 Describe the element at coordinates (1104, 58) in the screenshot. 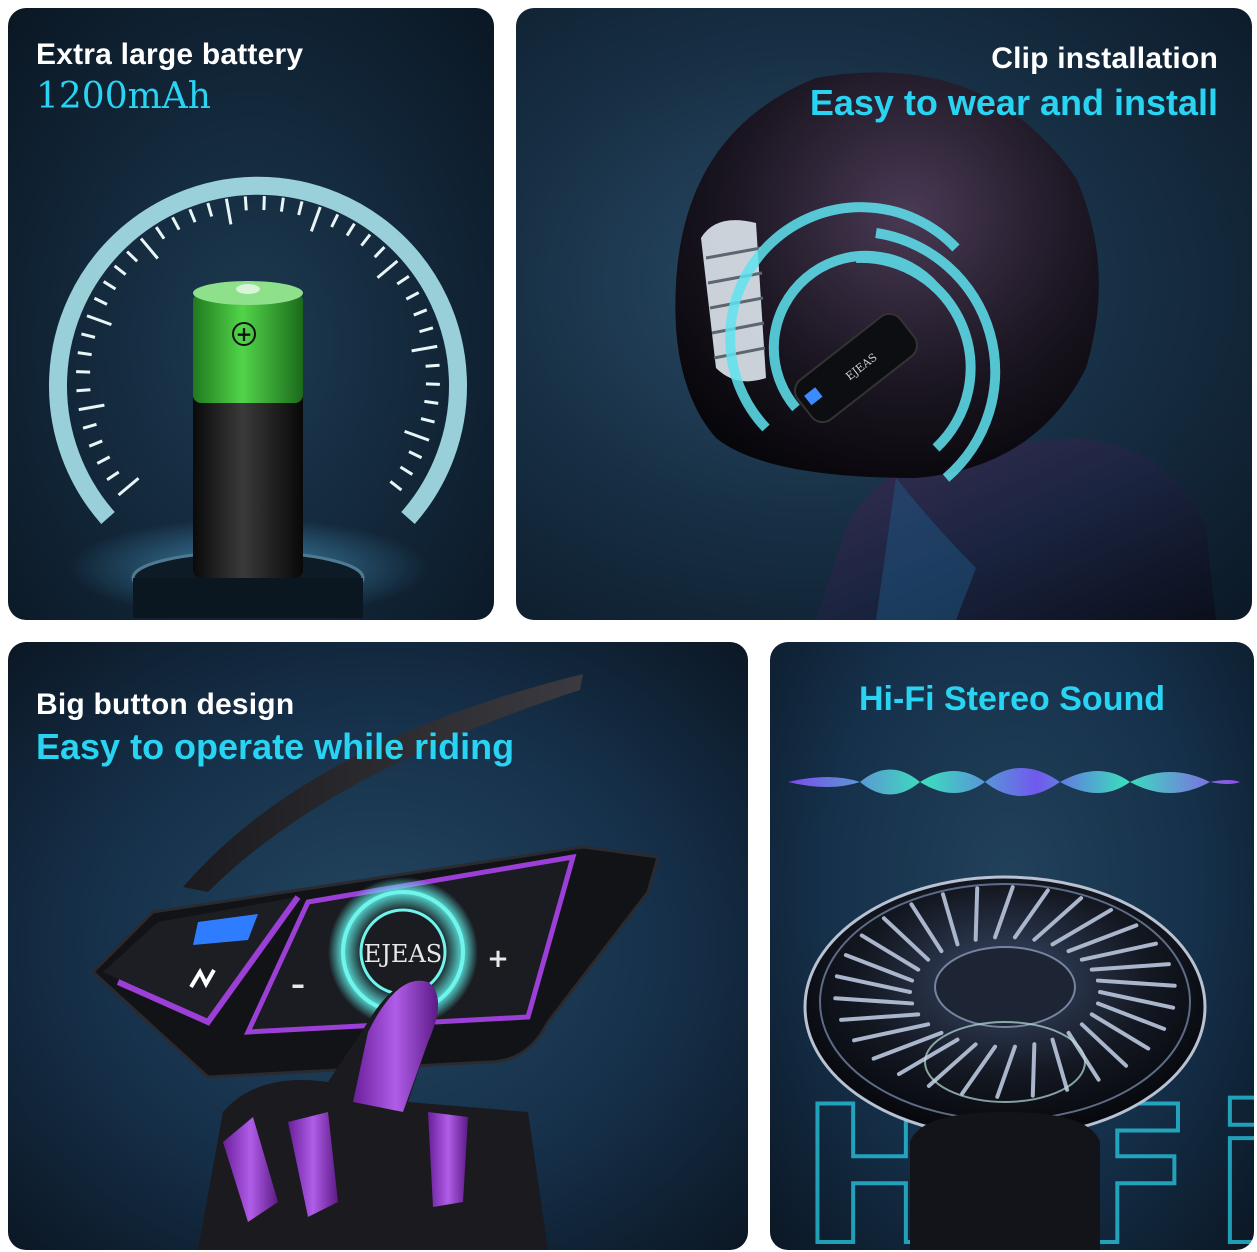

I see `clip-title: Clip installation` at that location.